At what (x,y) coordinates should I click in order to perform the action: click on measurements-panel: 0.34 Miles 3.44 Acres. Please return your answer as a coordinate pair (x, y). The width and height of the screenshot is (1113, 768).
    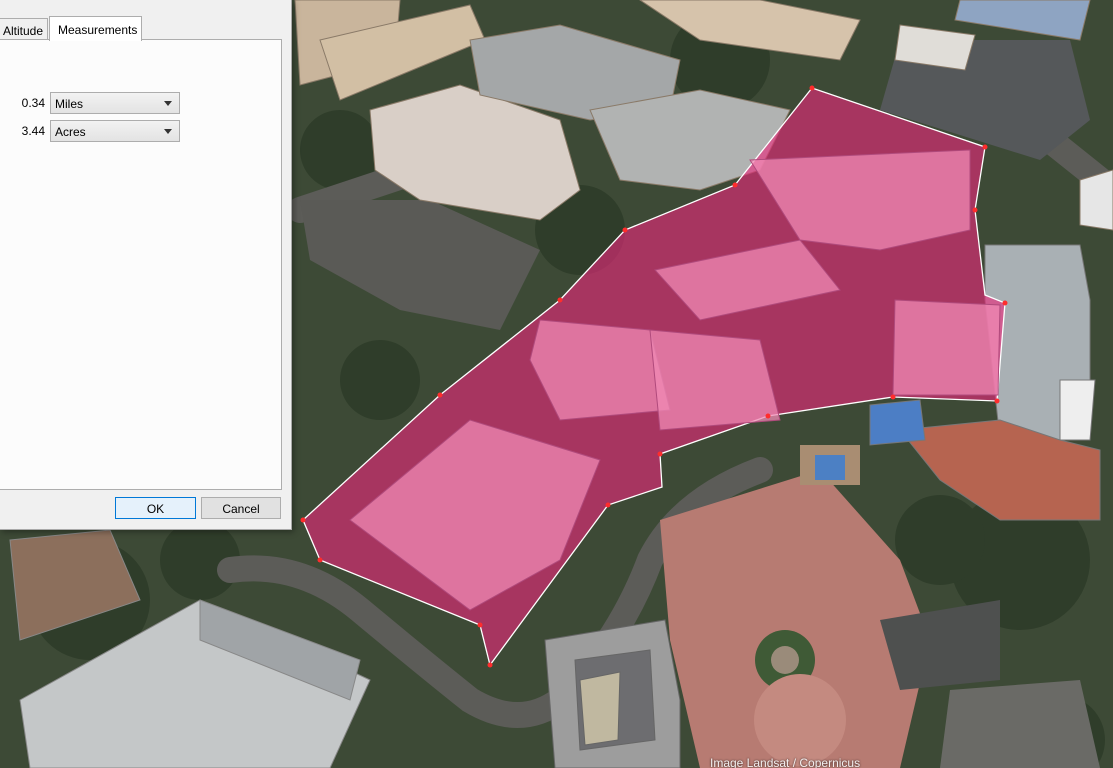
    Looking at the image, I should click on (141, 264).